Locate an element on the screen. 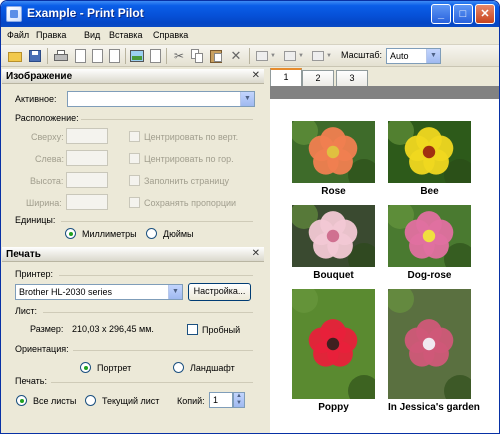 Image resolution: width=500 pixels, height=434 pixels. keep-ratio-checkbox is located at coordinates (134, 202).